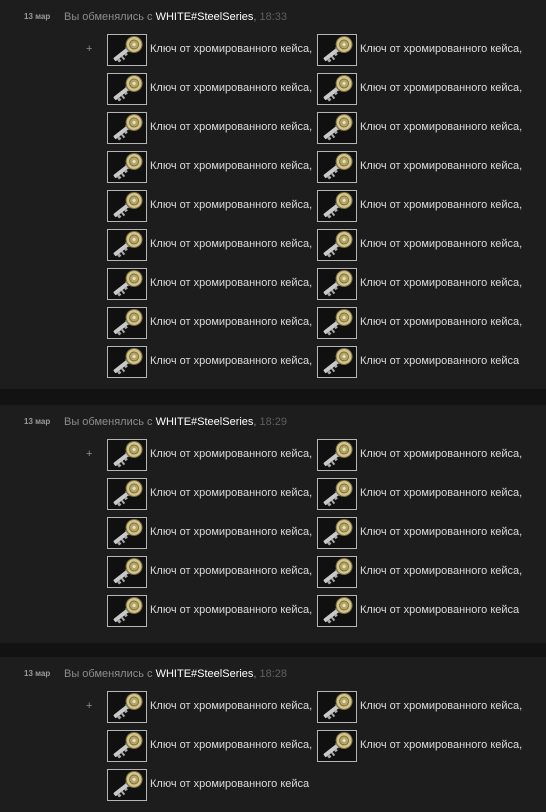  What do you see at coordinates (440, 610) in the screenshot?
I see `item-name: Ключ от хромированного кейса` at bounding box center [440, 610].